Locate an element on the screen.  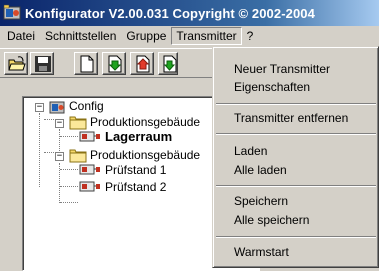
menu-item-alle-speichern: Alle speichern is located at coordinates (296, 220).